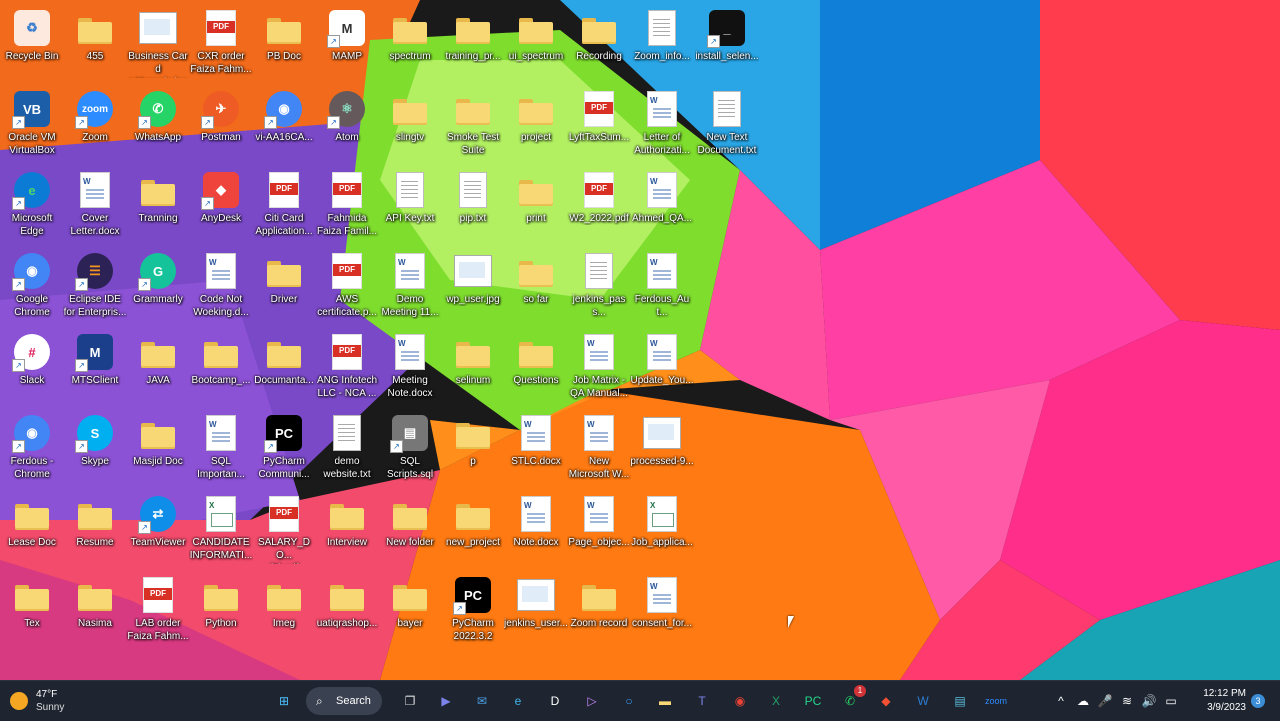 The image size is (1280, 721). What do you see at coordinates (473, 287) in the screenshot?
I see `desktop-icon: wp_user.jpg` at bounding box center [473, 287].